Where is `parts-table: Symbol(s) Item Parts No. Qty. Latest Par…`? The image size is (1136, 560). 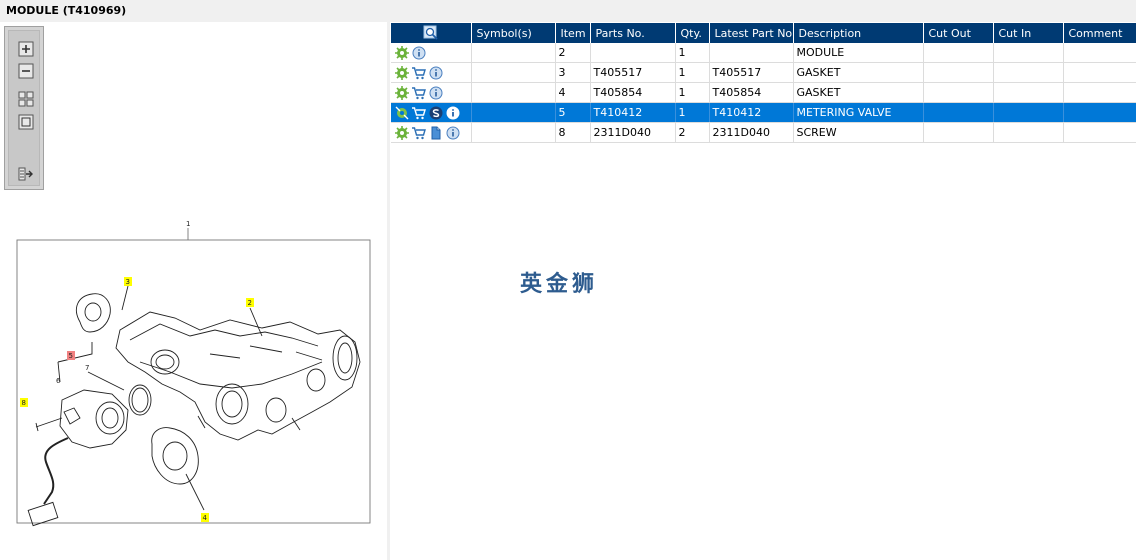 parts-table: Symbol(s) Item Parts No. Qty. Latest Par… is located at coordinates (763, 83).